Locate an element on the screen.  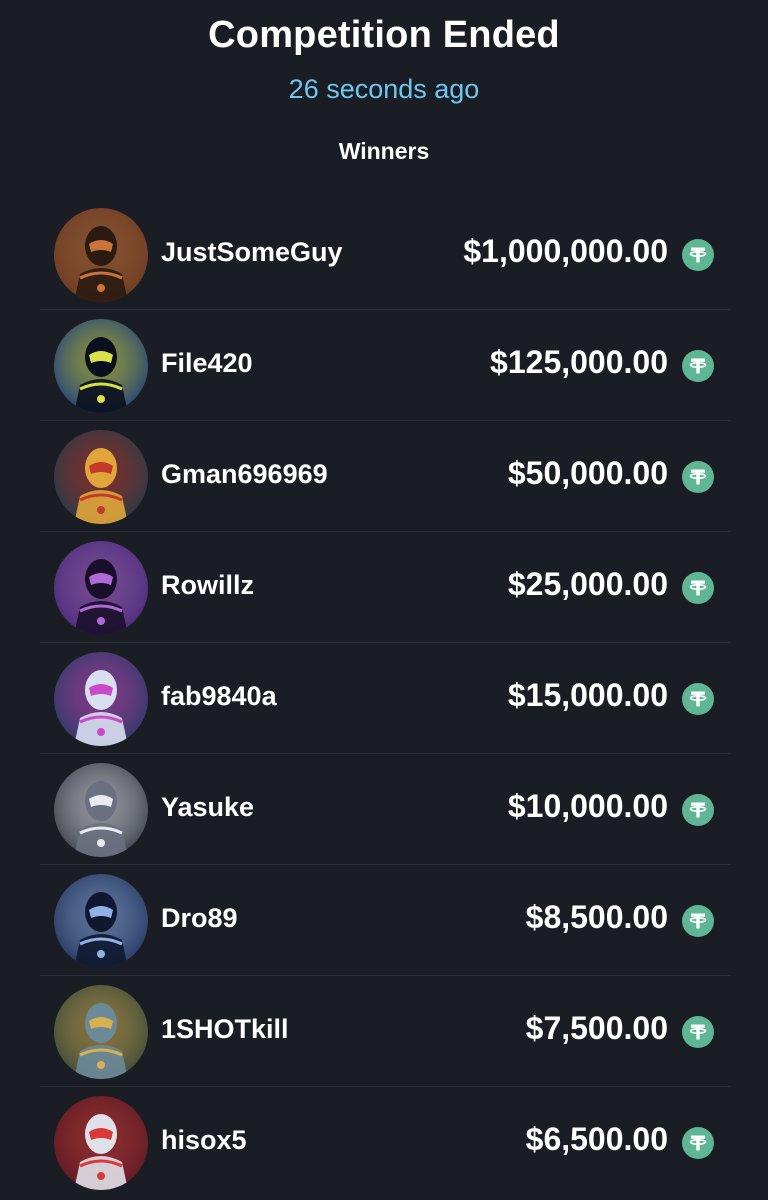
purple-robot-avatar is located at coordinates (101, 588).